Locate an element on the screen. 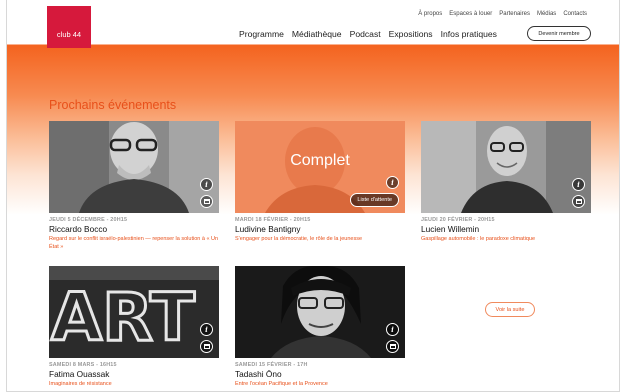 This screenshot has width=625, height=392. sold-out-label: Complet is located at coordinates (320, 160).